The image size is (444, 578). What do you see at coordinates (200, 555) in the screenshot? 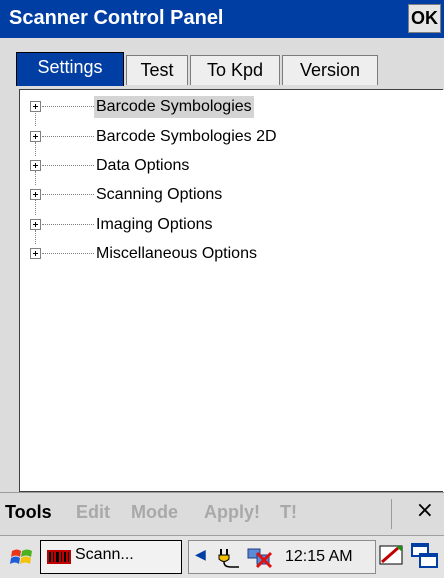
I see `tray-arrow-icon: ◀` at bounding box center [200, 555].